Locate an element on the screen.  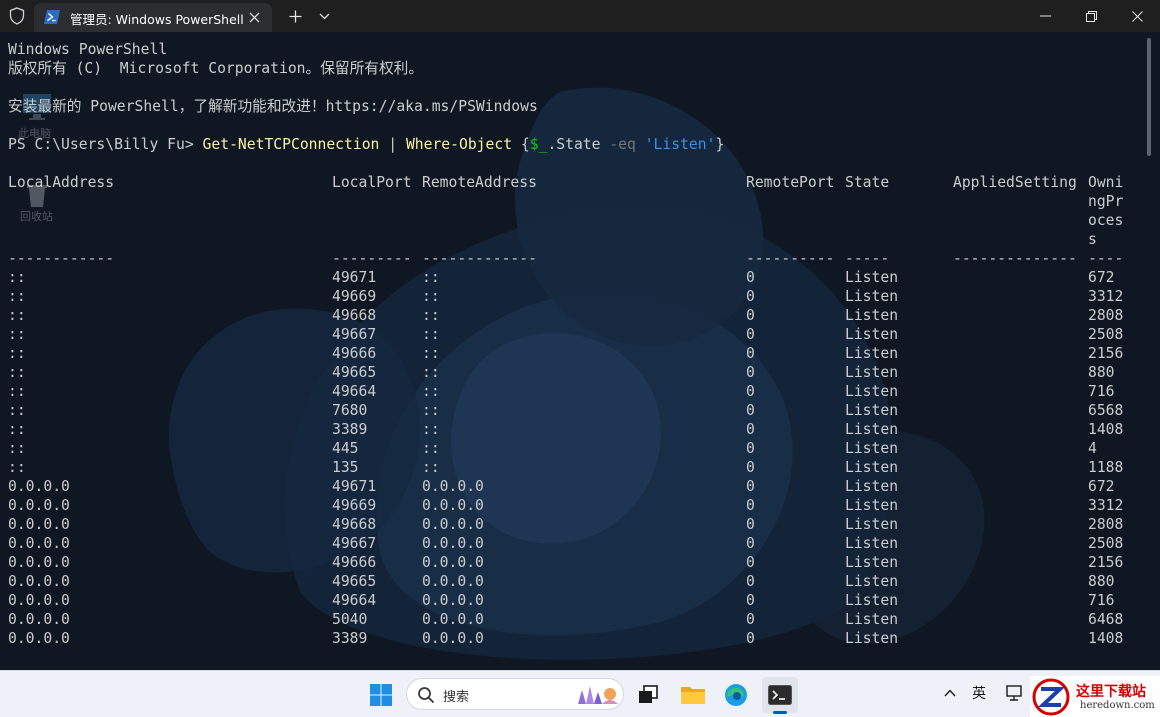
close-icon is located at coordinates (254, 17).